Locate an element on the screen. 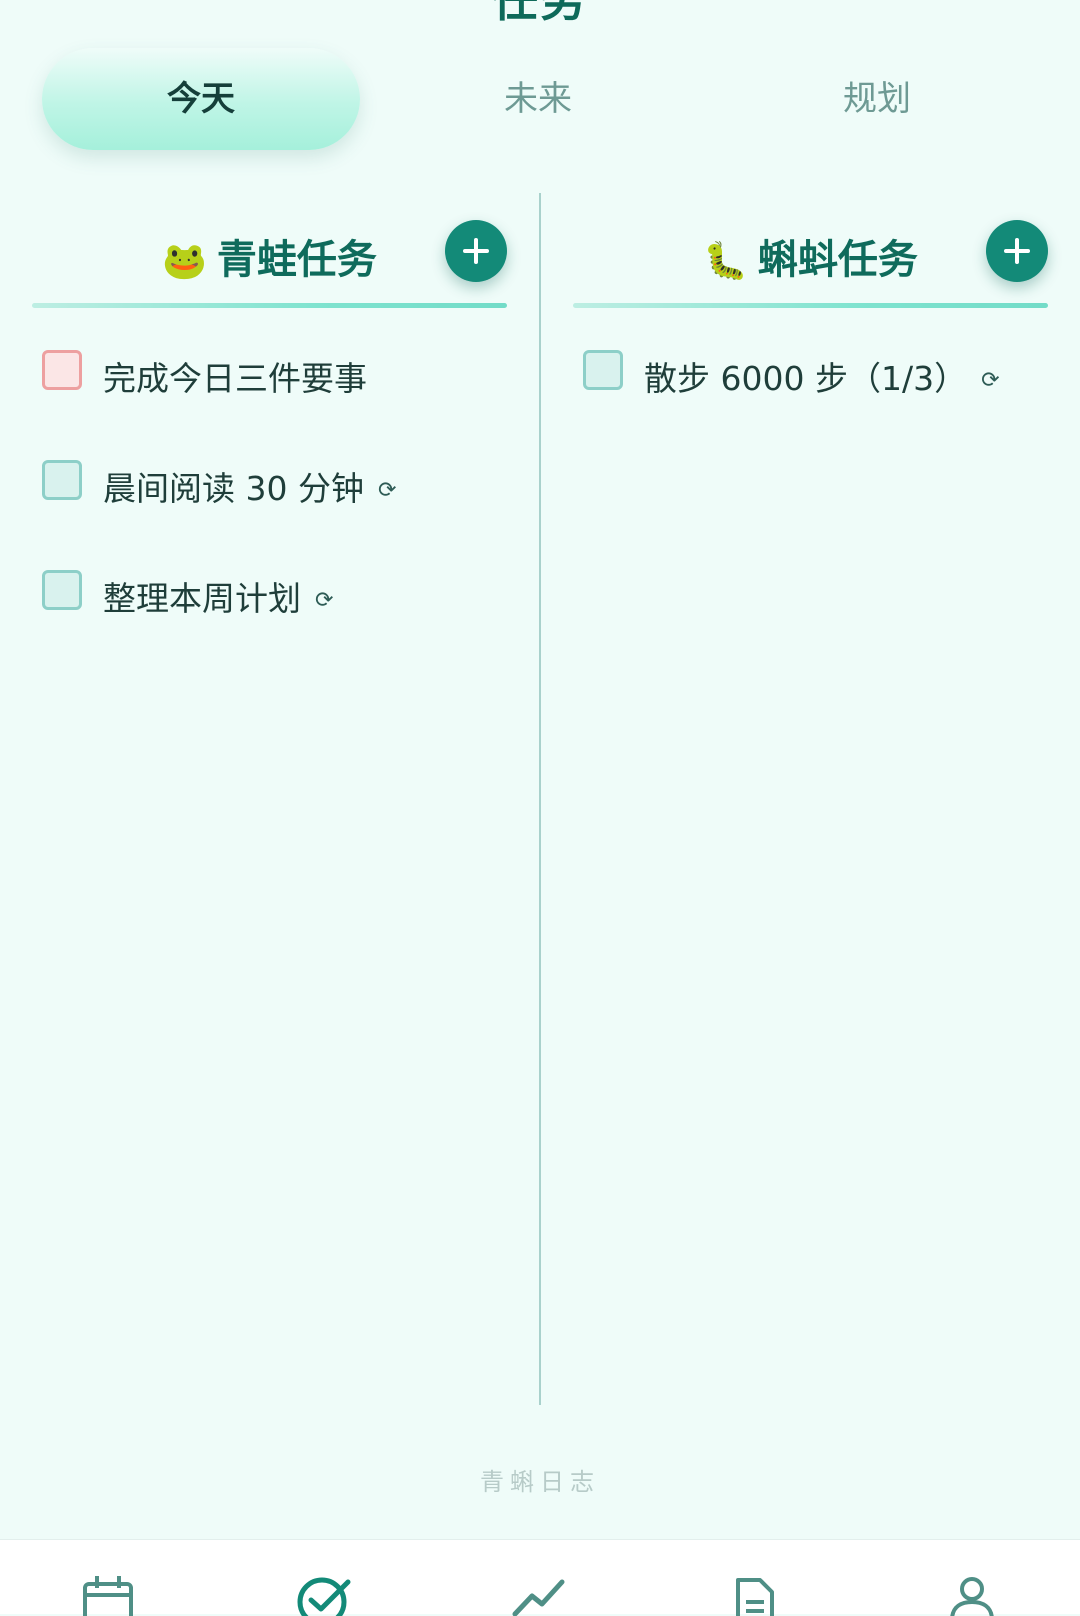 This screenshot has width=1080, height=1616. tadpole-column-label: 蝌蚪任务 is located at coordinates (837, 260).